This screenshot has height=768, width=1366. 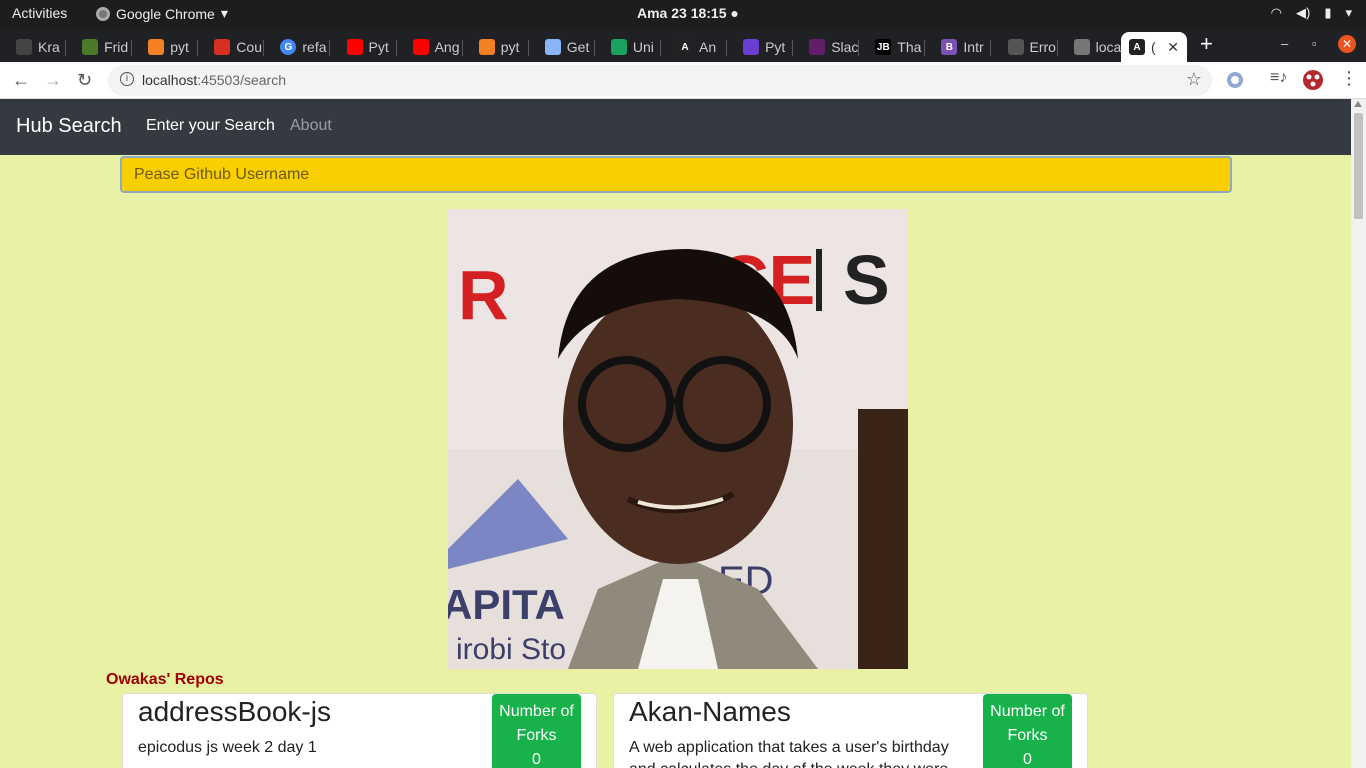 What do you see at coordinates (49, 47) in the screenshot?
I see `tab-title: Kra` at bounding box center [49, 47].